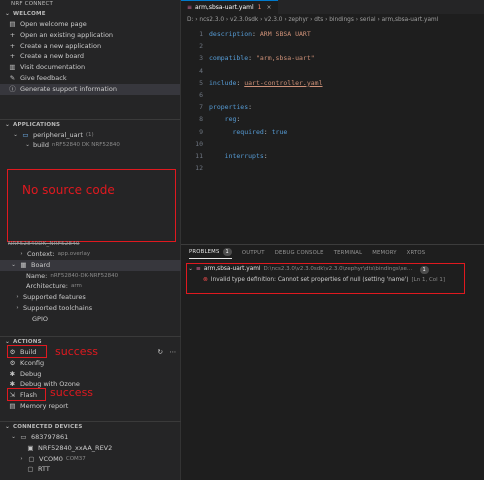 This screenshot has width=484, height=480. Describe the element at coordinates (299, 253) in the screenshot. I see `tab-debug-console: DEBUG CONSOLE` at that location.